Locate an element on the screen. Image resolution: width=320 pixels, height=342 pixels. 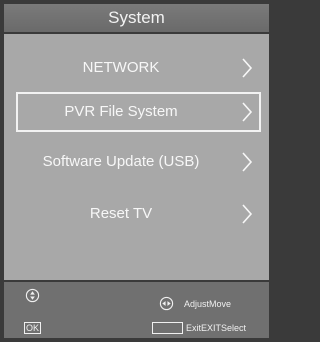
menu-item-label: PVR File System is located at coordinates (121, 111).